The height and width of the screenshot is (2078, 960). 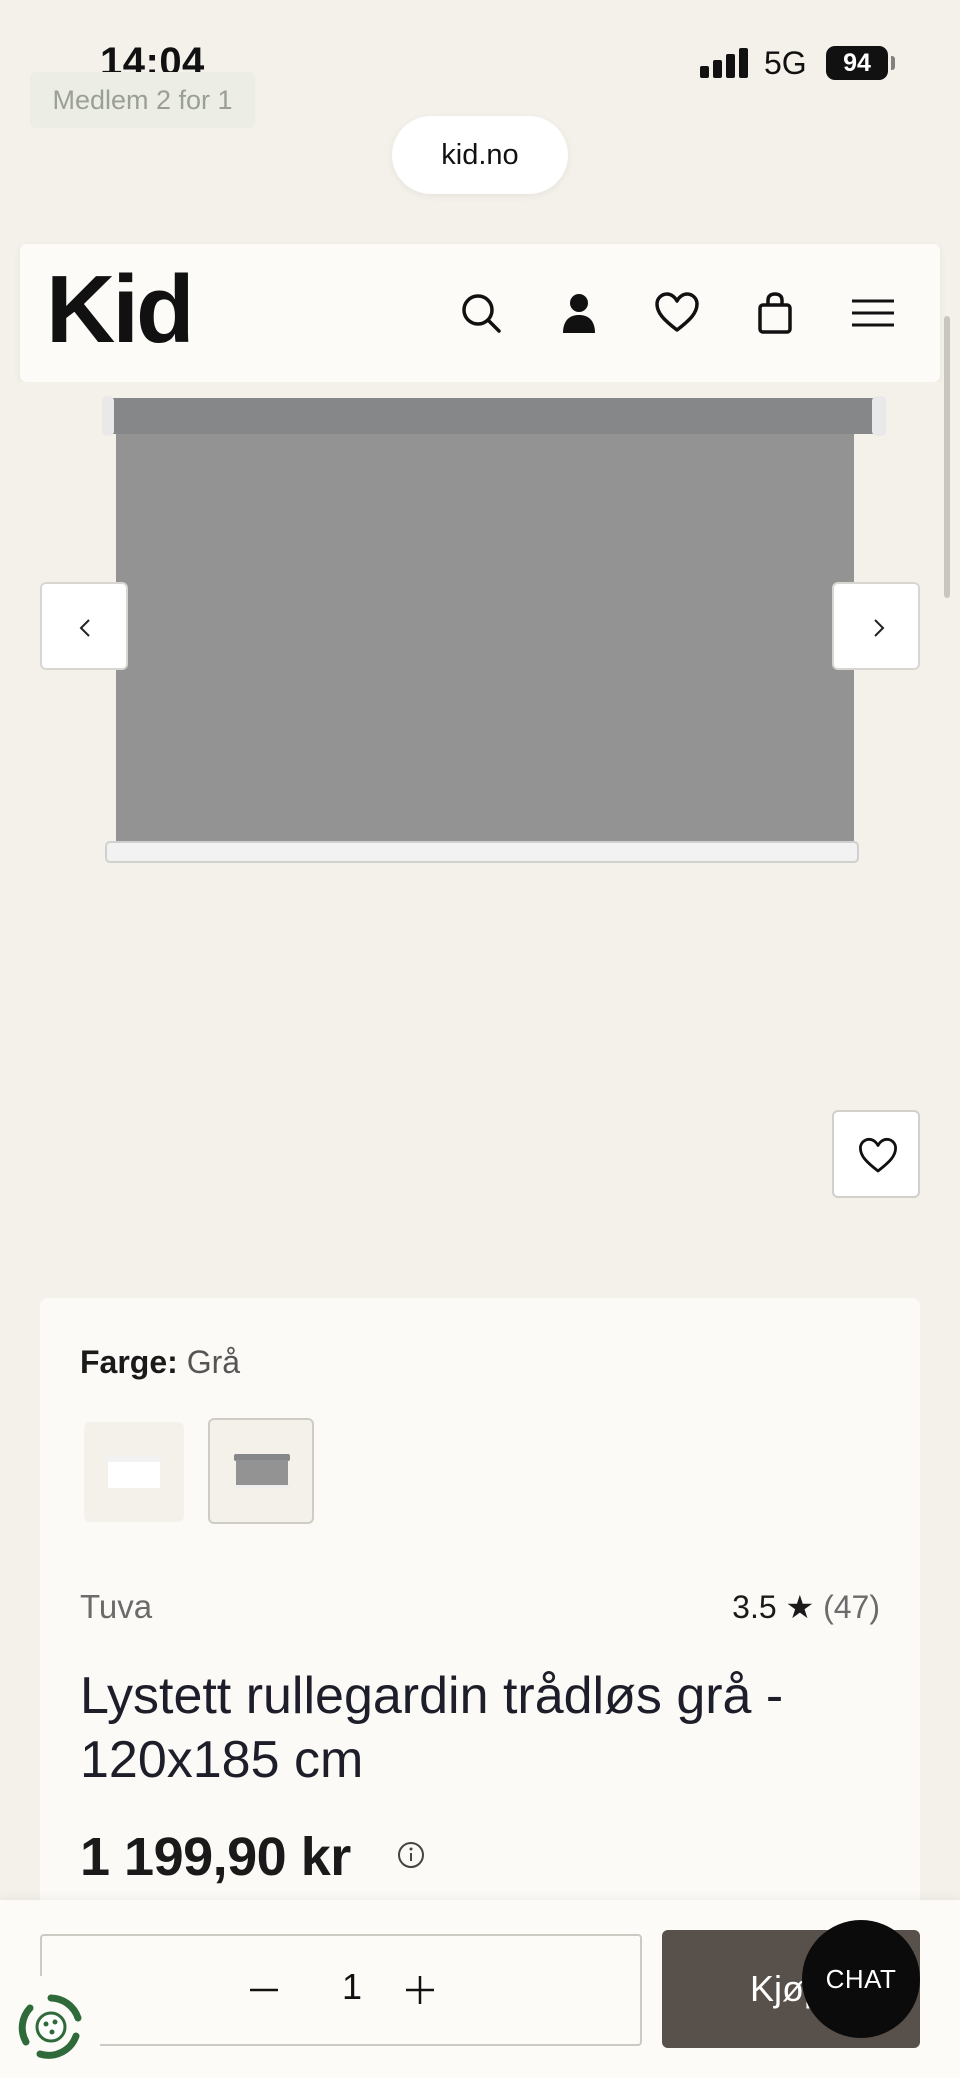 What do you see at coordinates (861, 1979) in the screenshot?
I see `chat-button: CHAT` at bounding box center [861, 1979].